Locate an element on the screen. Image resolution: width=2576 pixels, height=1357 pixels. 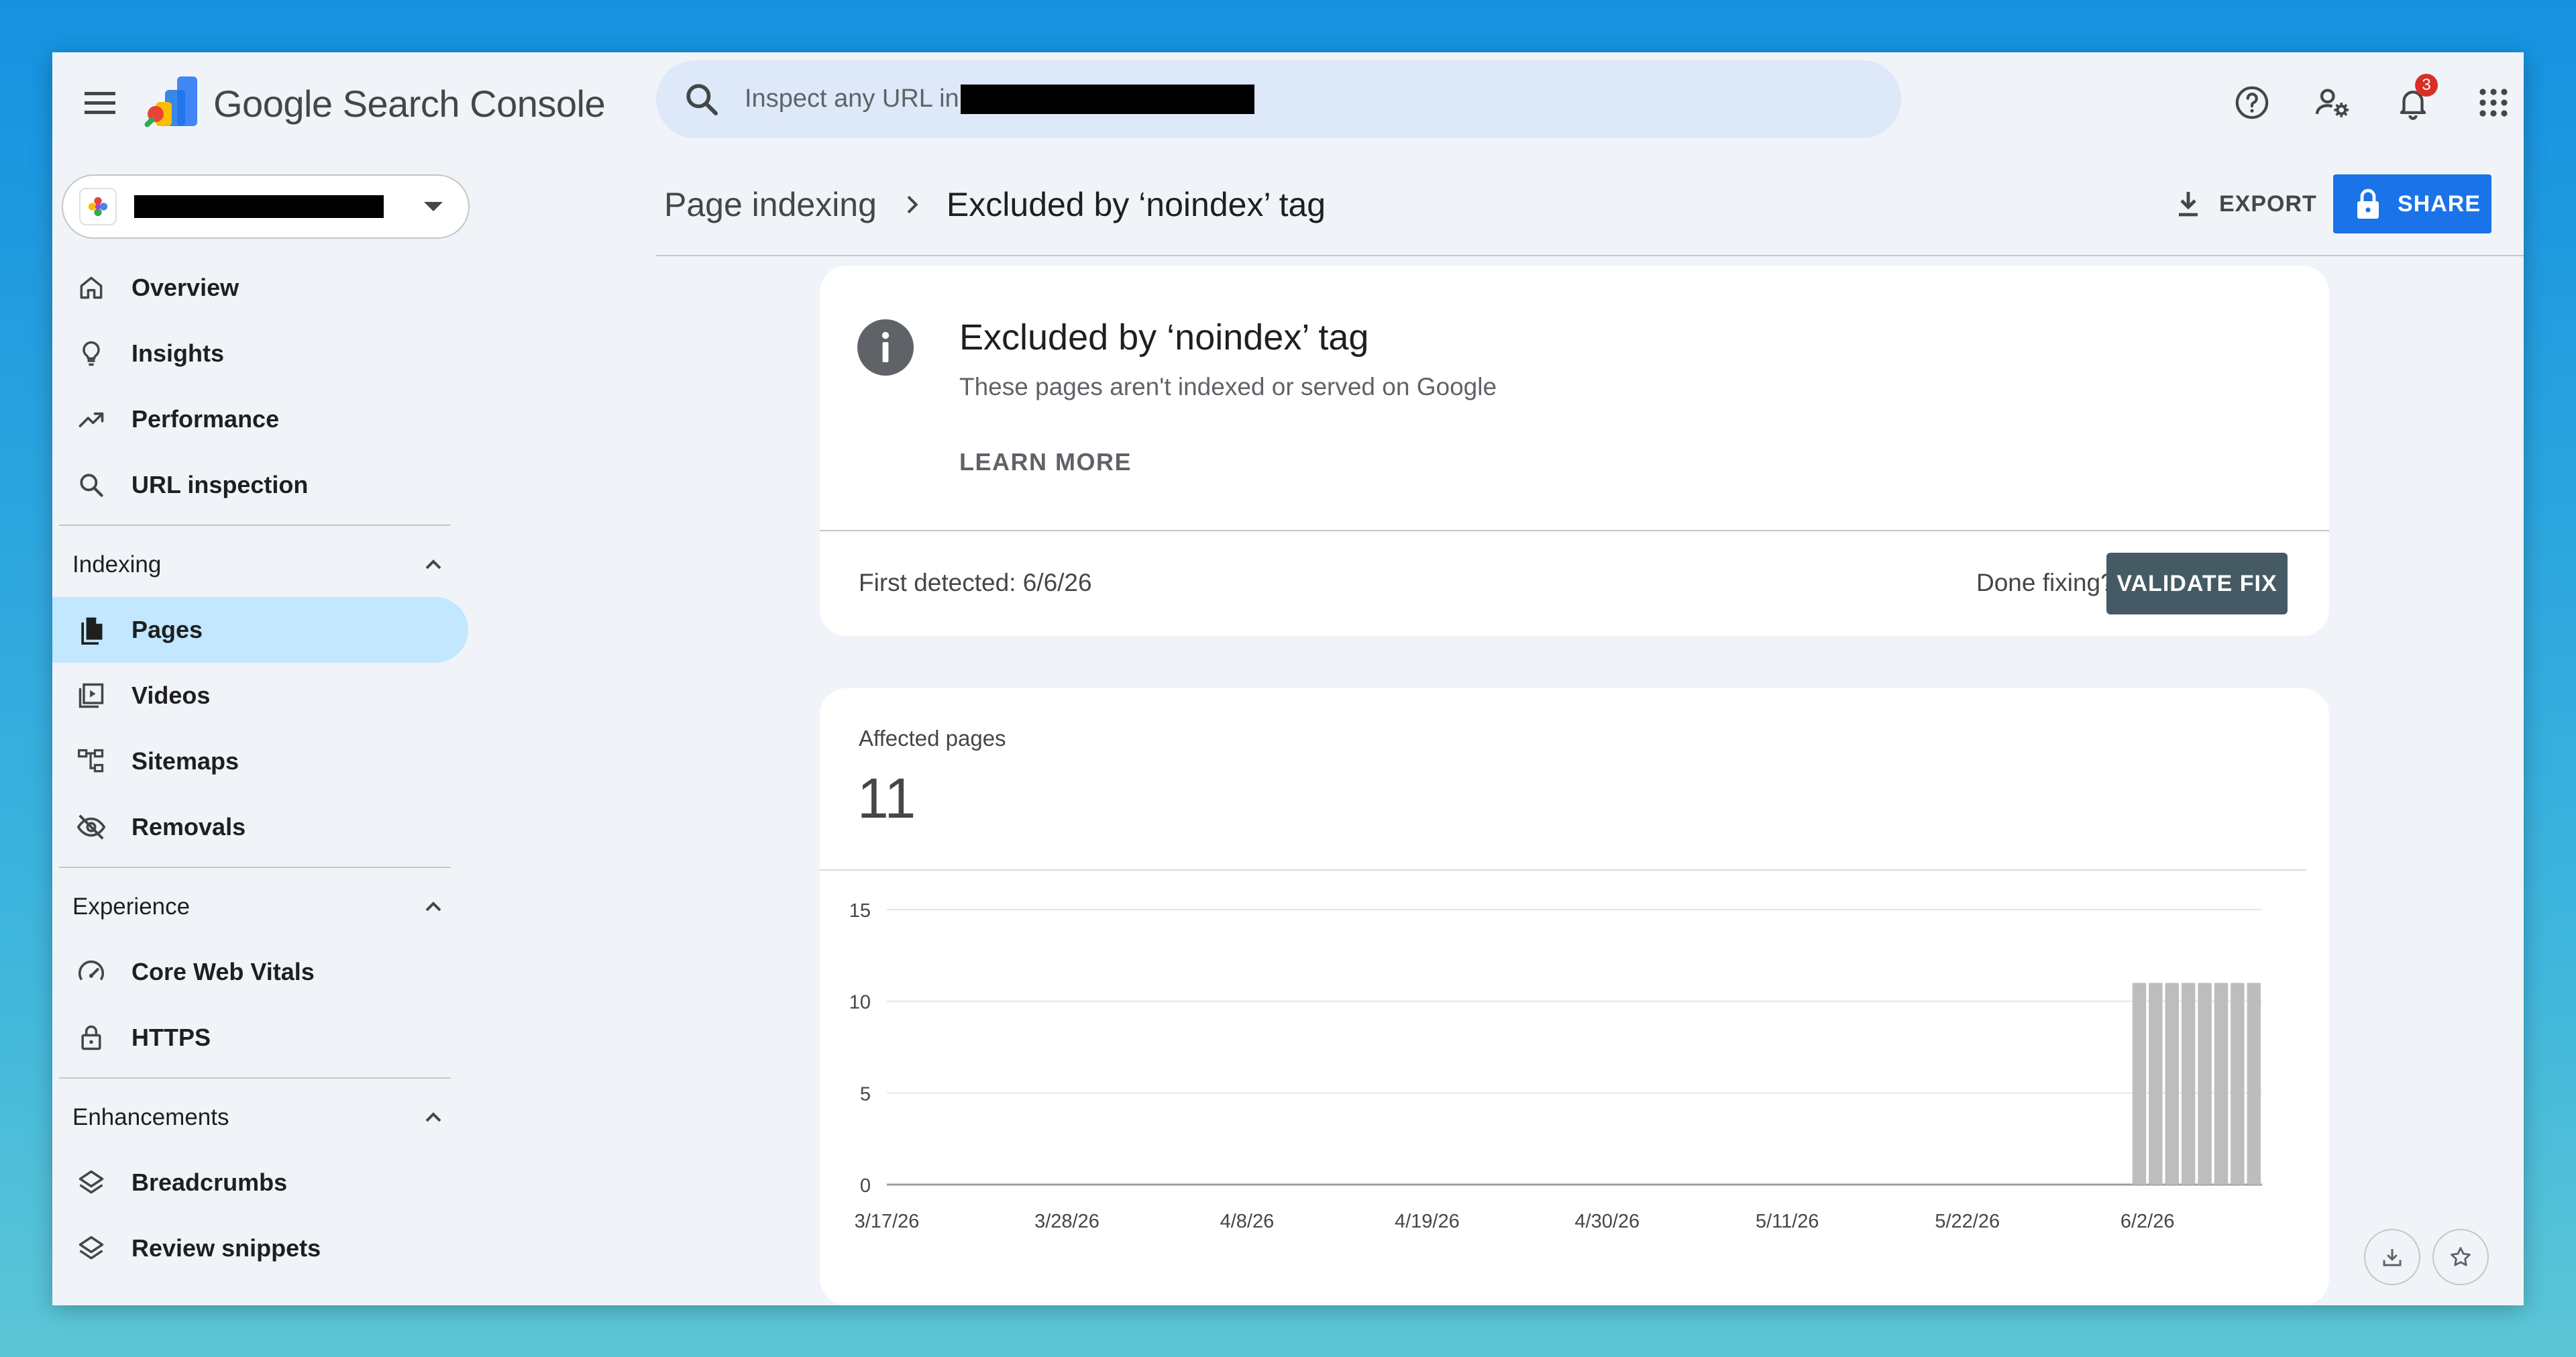
star-button is located at coordinates (2460, 1257).